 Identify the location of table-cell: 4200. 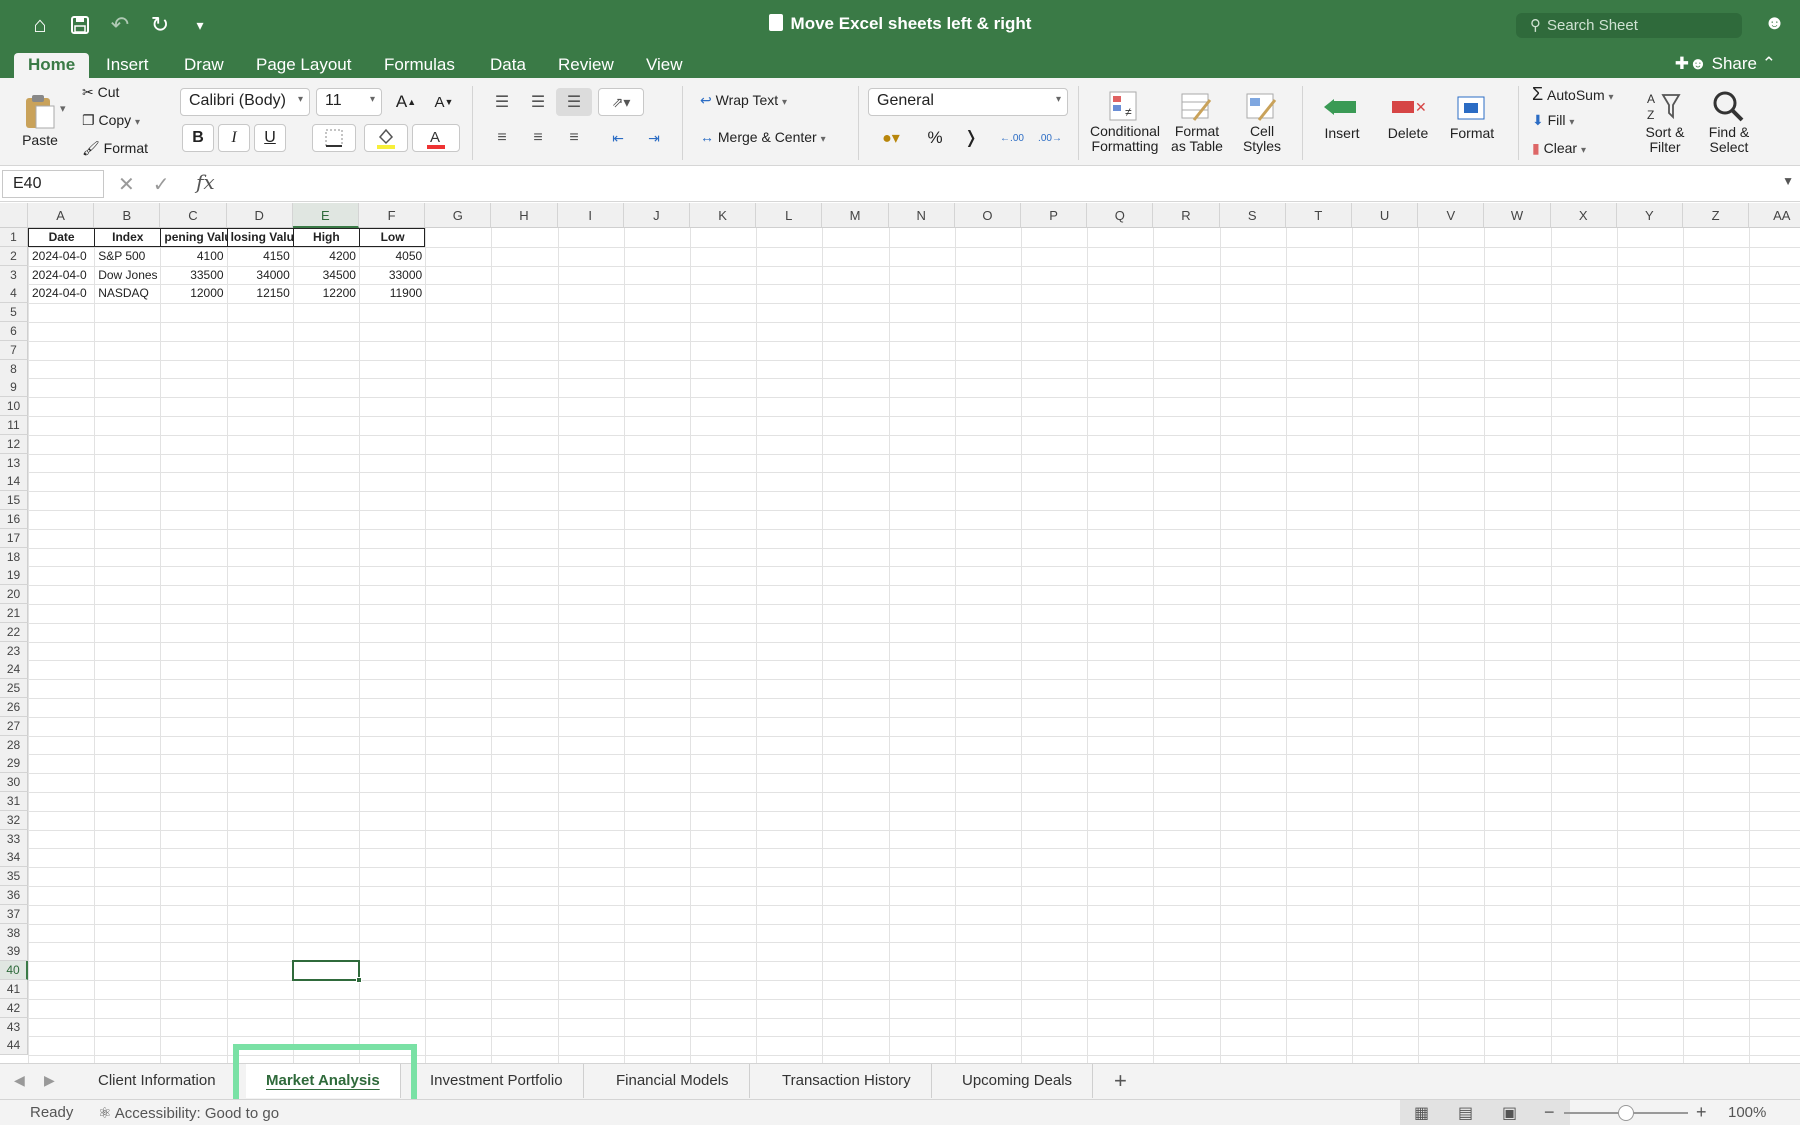
(326, 256).